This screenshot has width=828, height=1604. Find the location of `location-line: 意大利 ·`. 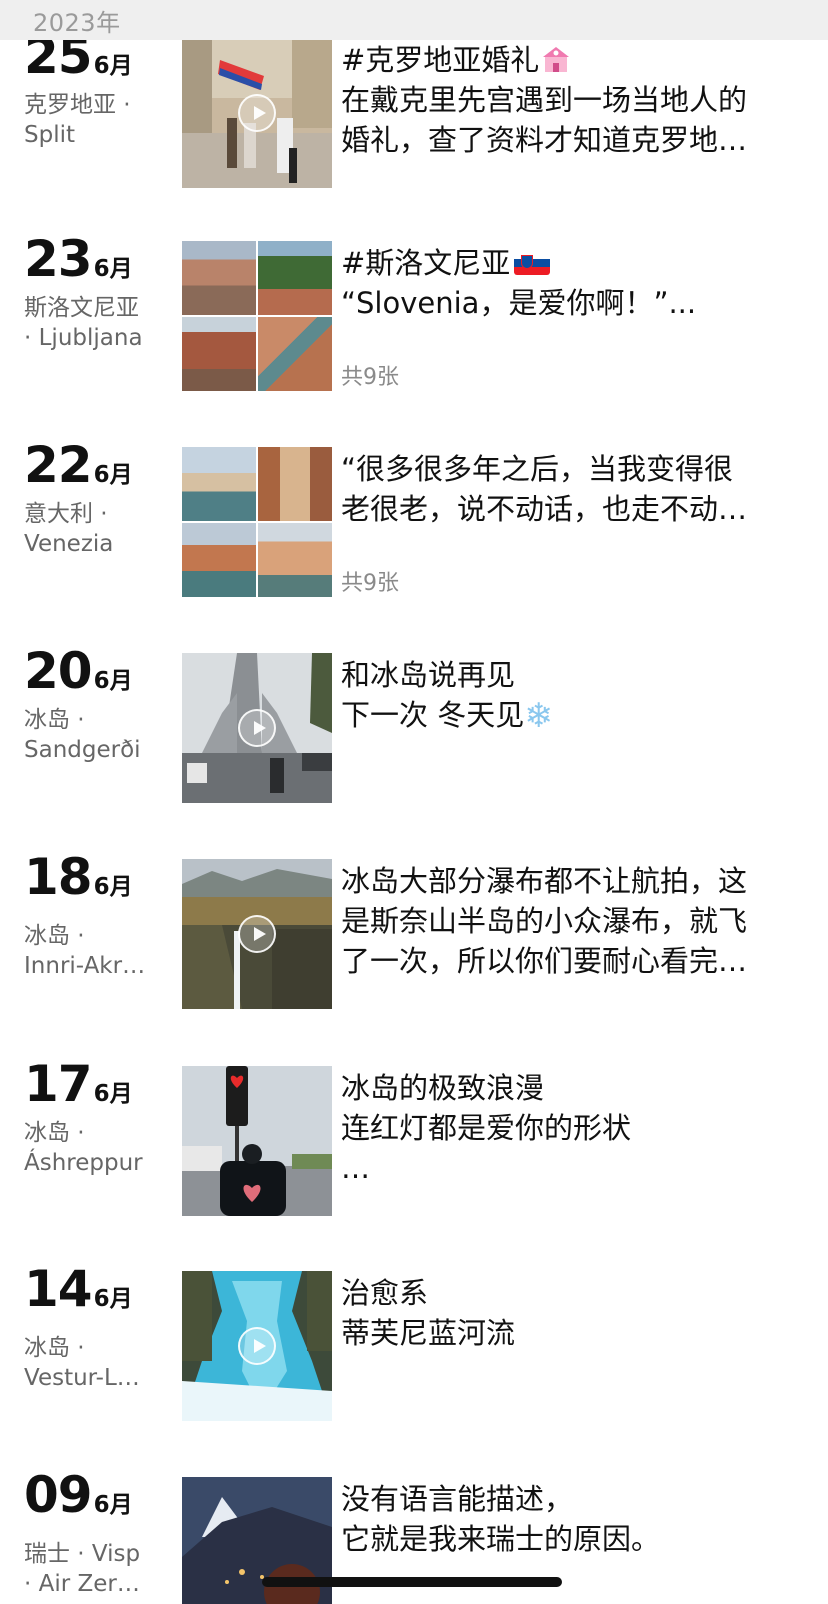

location-line: 意大利 · is located at coordinates (66, 514).